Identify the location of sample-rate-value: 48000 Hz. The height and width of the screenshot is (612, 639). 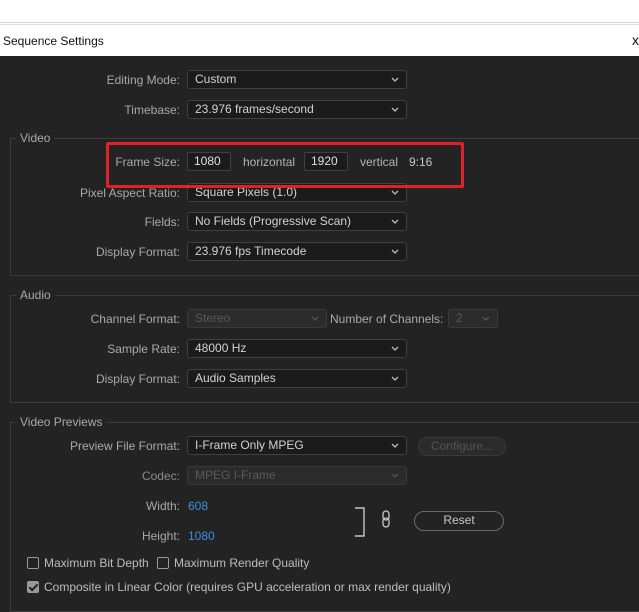
(221, 348).